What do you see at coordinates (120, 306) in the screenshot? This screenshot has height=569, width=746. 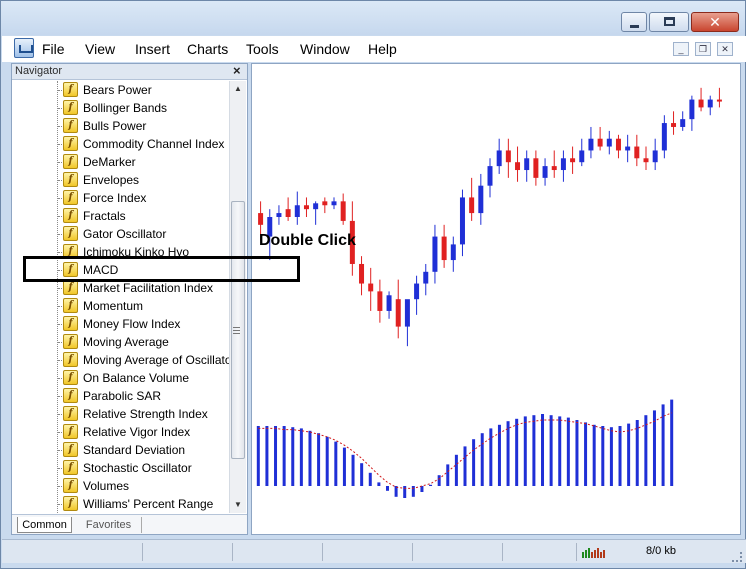 I see `tree-item-momentum: f Momentum` at bounding box center [120, 306].